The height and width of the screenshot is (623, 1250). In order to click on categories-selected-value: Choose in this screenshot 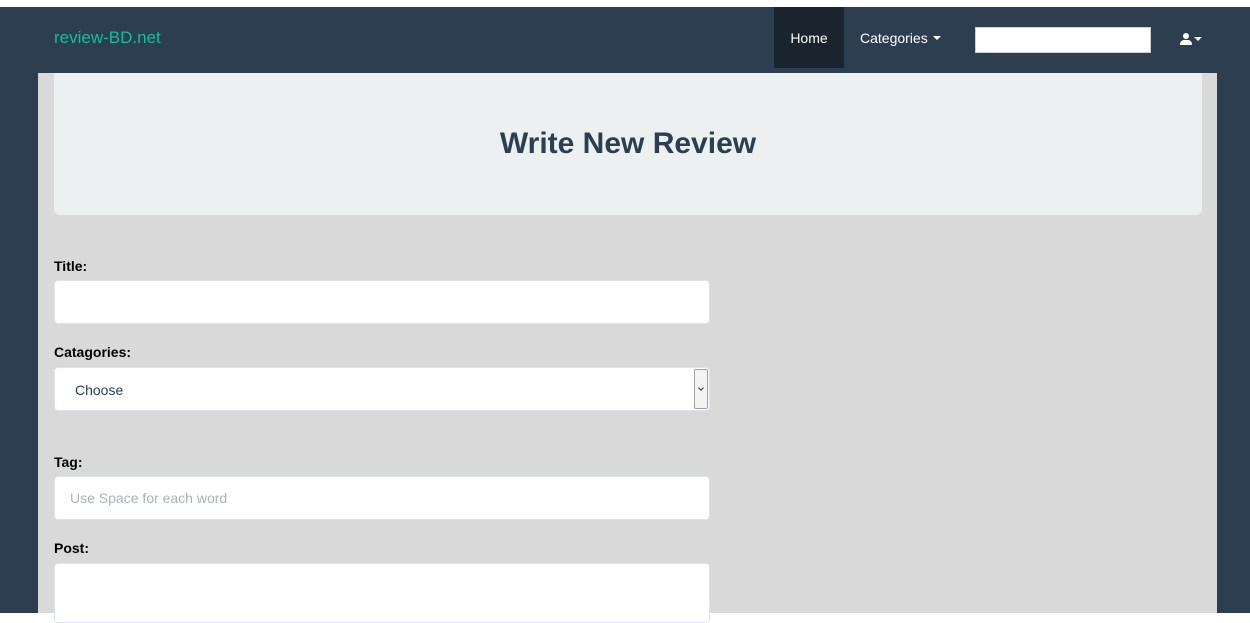, I will do `click(99, 390)`.